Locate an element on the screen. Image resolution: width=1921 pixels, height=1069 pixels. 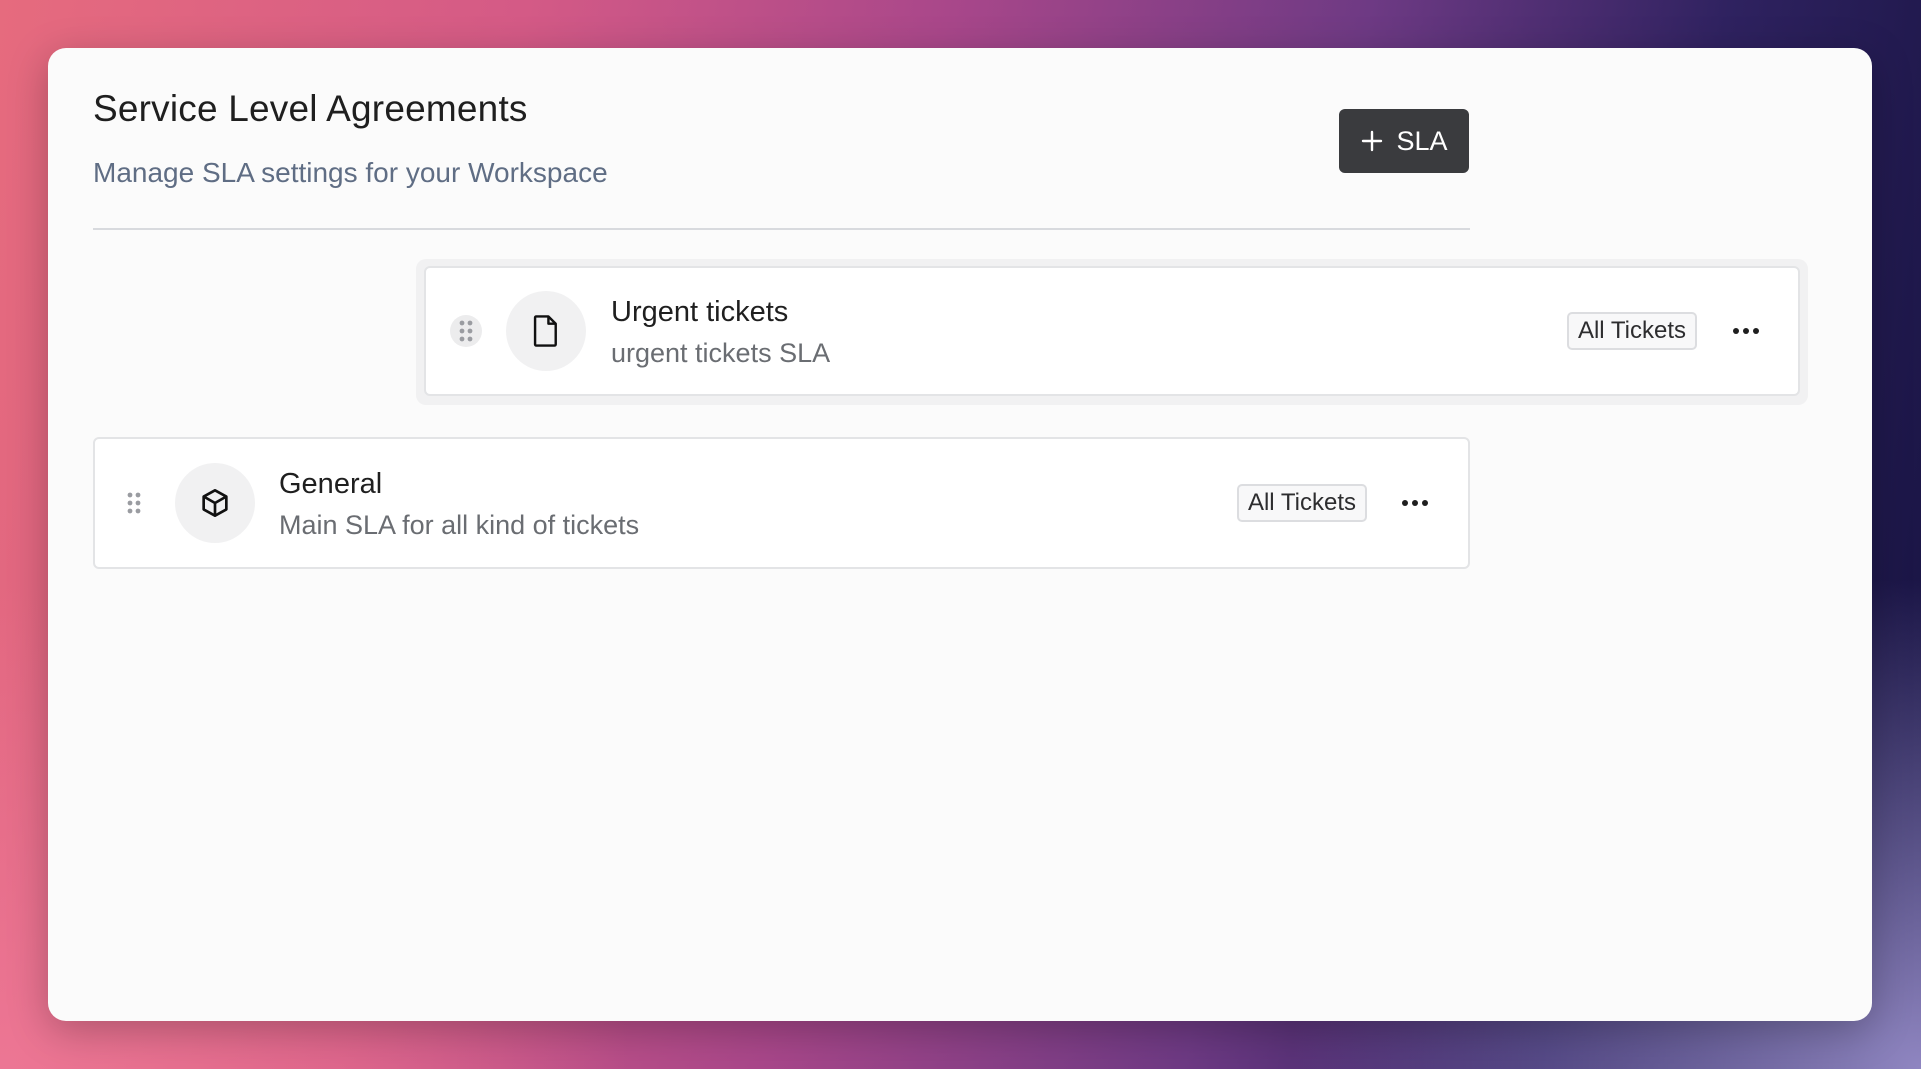
page-subtitle: Manage SLA settings for your Workspace is located at coordinates (350, 172).